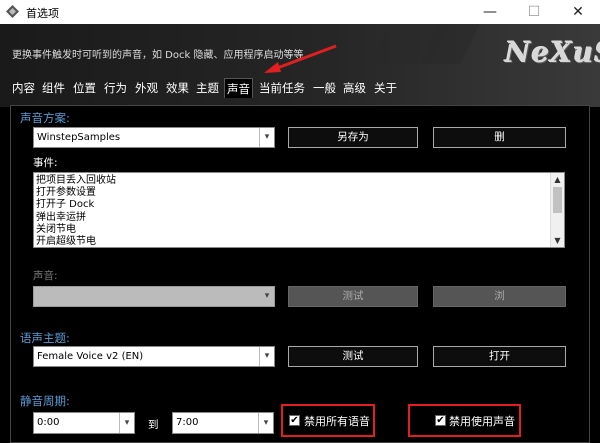 The width and height of the screenshot is (600, 443). What do you see at coordinates (499, 296) in the screenshot?
I see `sound-browse-button: 浏` at bounding box center [499, 296].